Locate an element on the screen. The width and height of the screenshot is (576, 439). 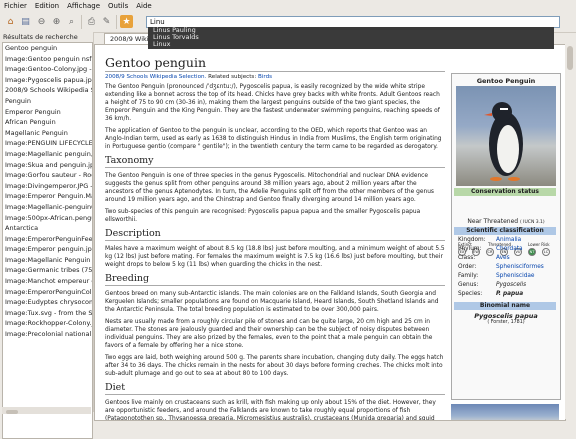
list-item: Emperor Penguin is located at coordinates (47, 112).